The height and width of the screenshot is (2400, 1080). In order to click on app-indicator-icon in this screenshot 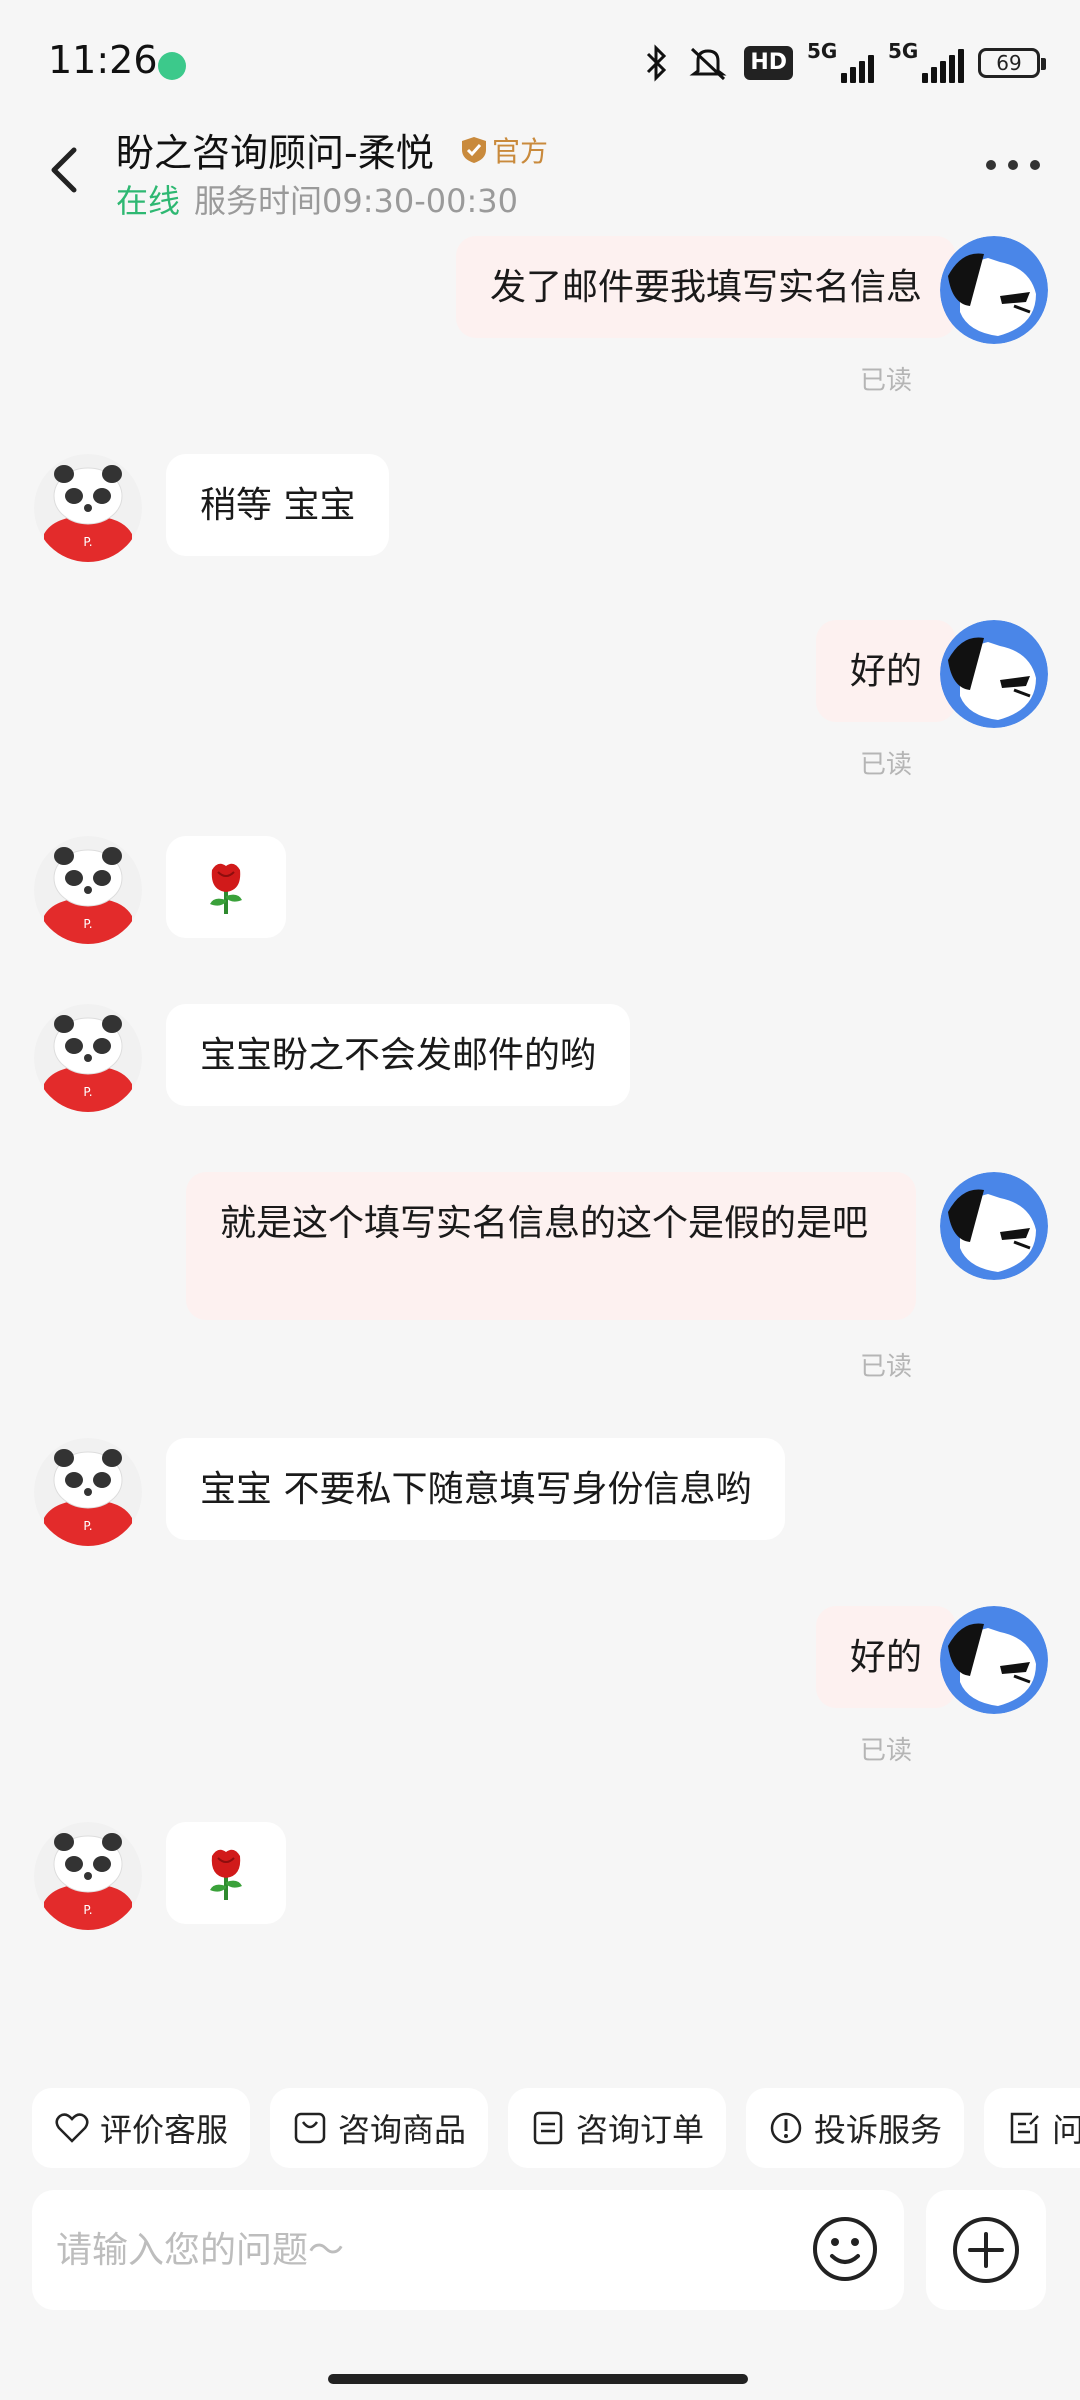, I will do `click(172, 66)`.